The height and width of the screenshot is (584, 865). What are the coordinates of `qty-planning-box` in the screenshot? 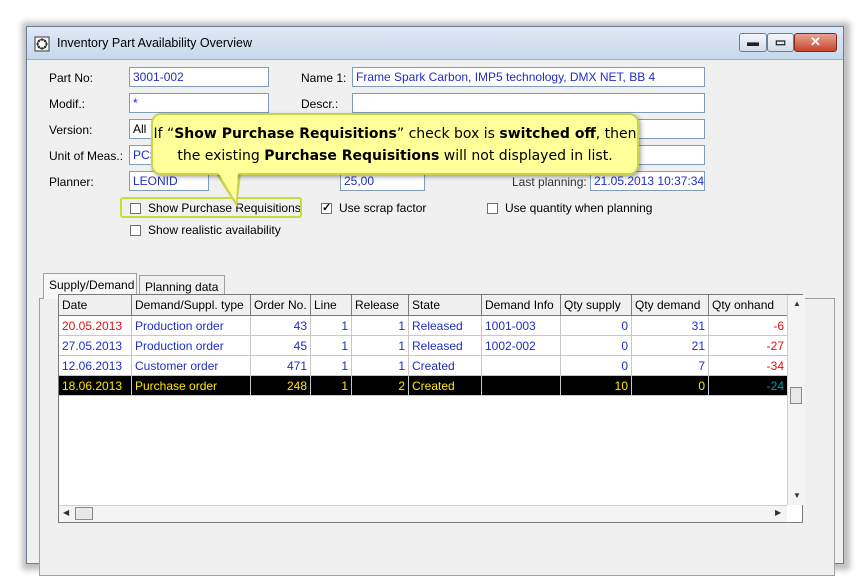 It's located at (492, 208).